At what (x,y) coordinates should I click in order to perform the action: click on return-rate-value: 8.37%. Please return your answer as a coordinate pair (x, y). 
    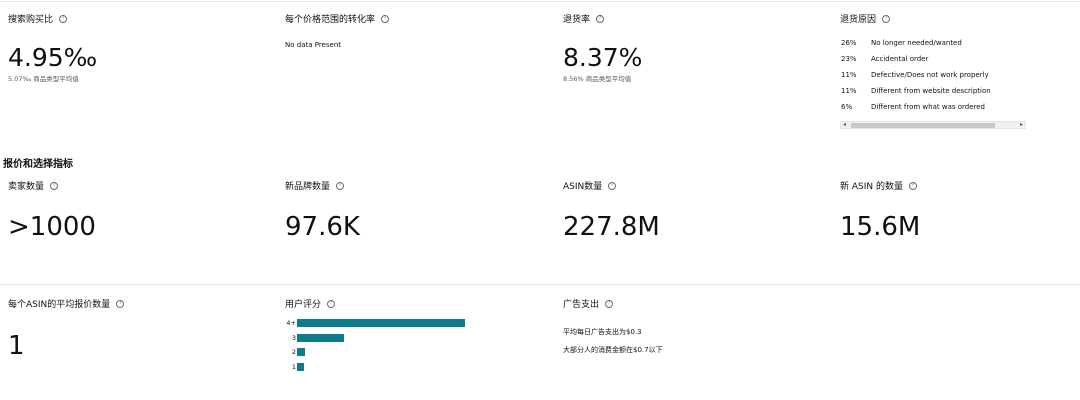
    Looking at the image, I should click on (603, 57).